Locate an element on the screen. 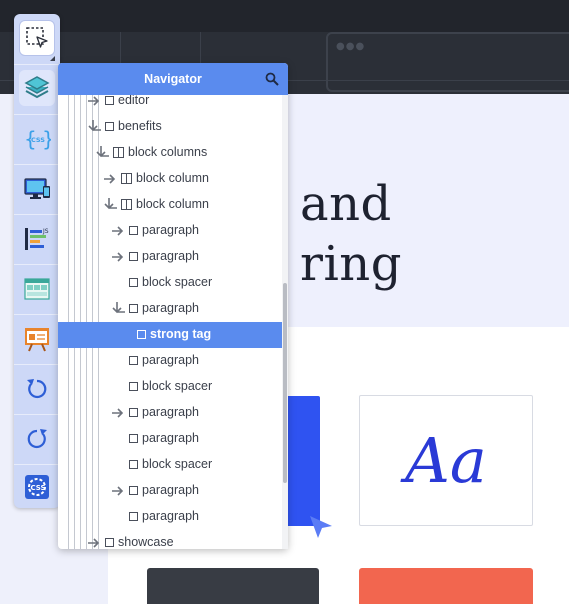 The height and width of the screenshot is (604, 569). tool-undo is located at coordinates (37, 389).